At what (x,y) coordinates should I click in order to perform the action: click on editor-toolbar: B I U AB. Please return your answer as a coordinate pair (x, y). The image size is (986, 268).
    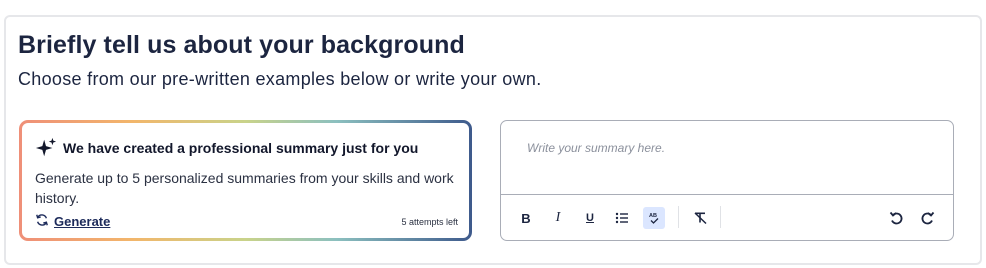
    Looking at the image, I should click on (727, 218).